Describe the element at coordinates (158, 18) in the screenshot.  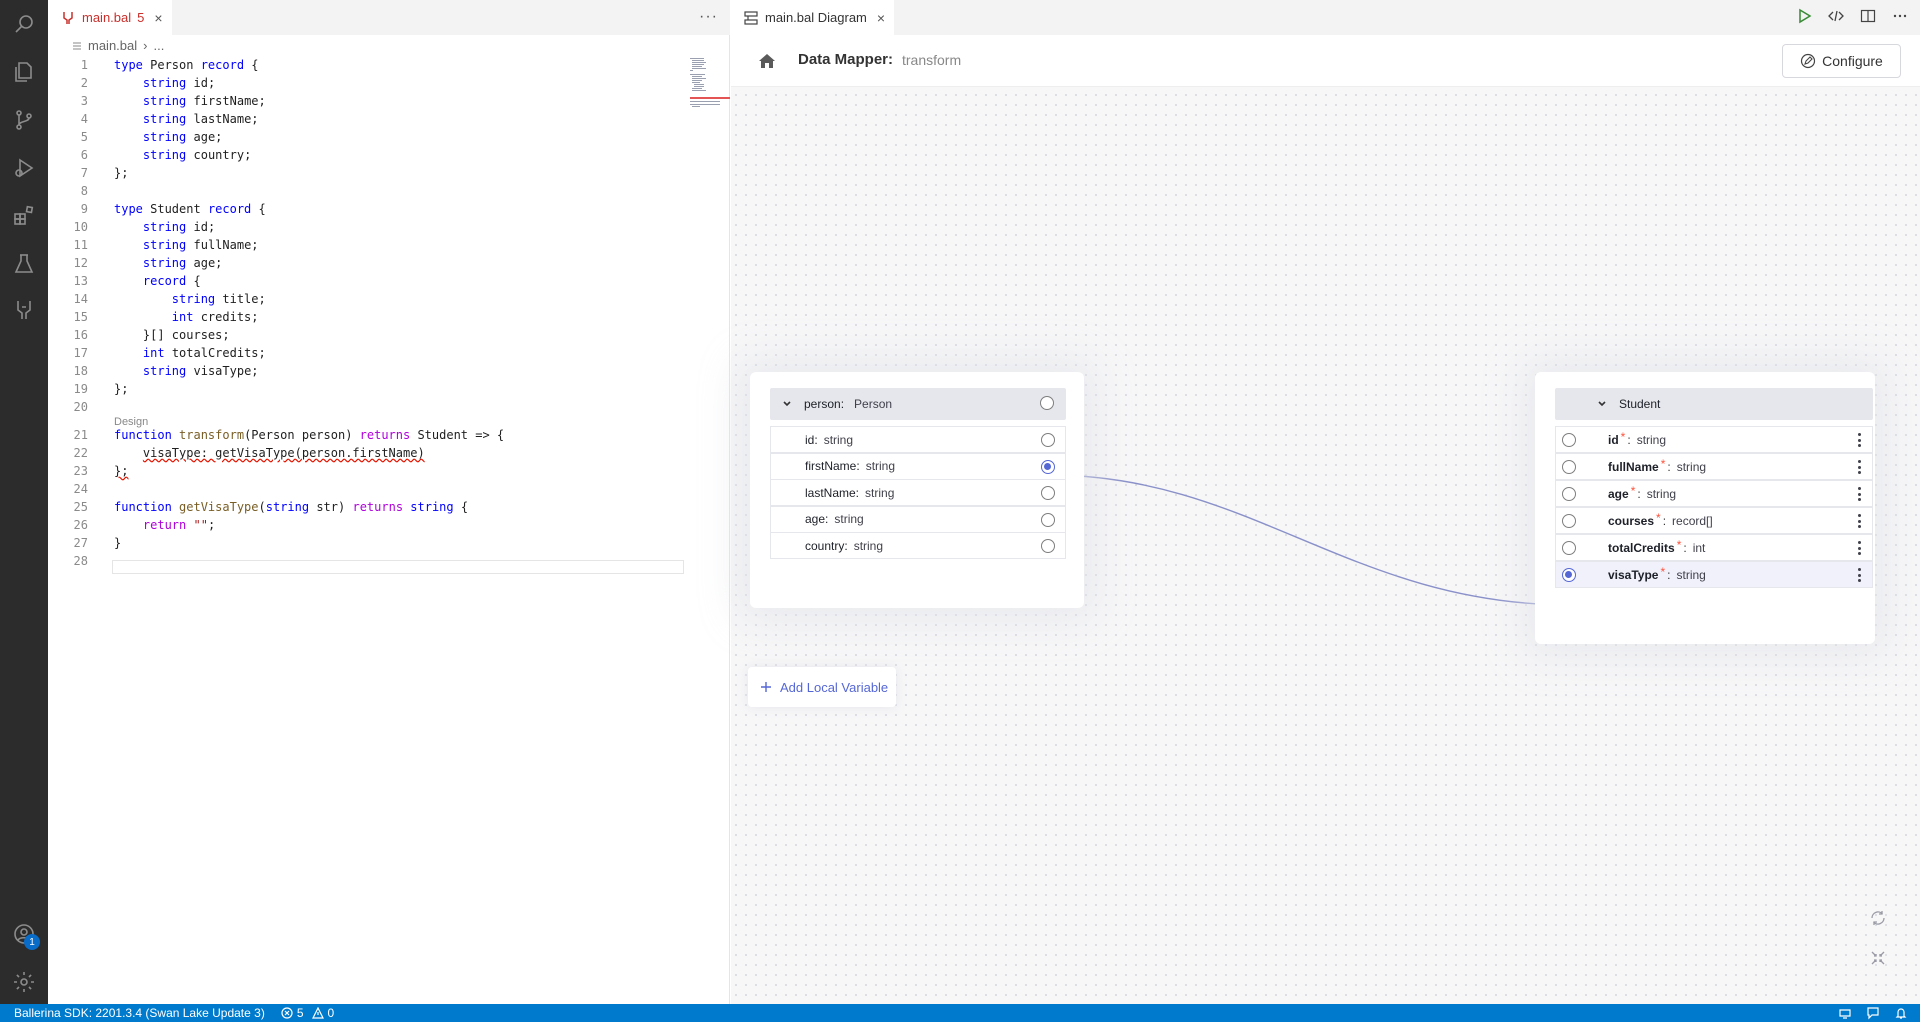
I see `tab-close-icon: ×` at that location.